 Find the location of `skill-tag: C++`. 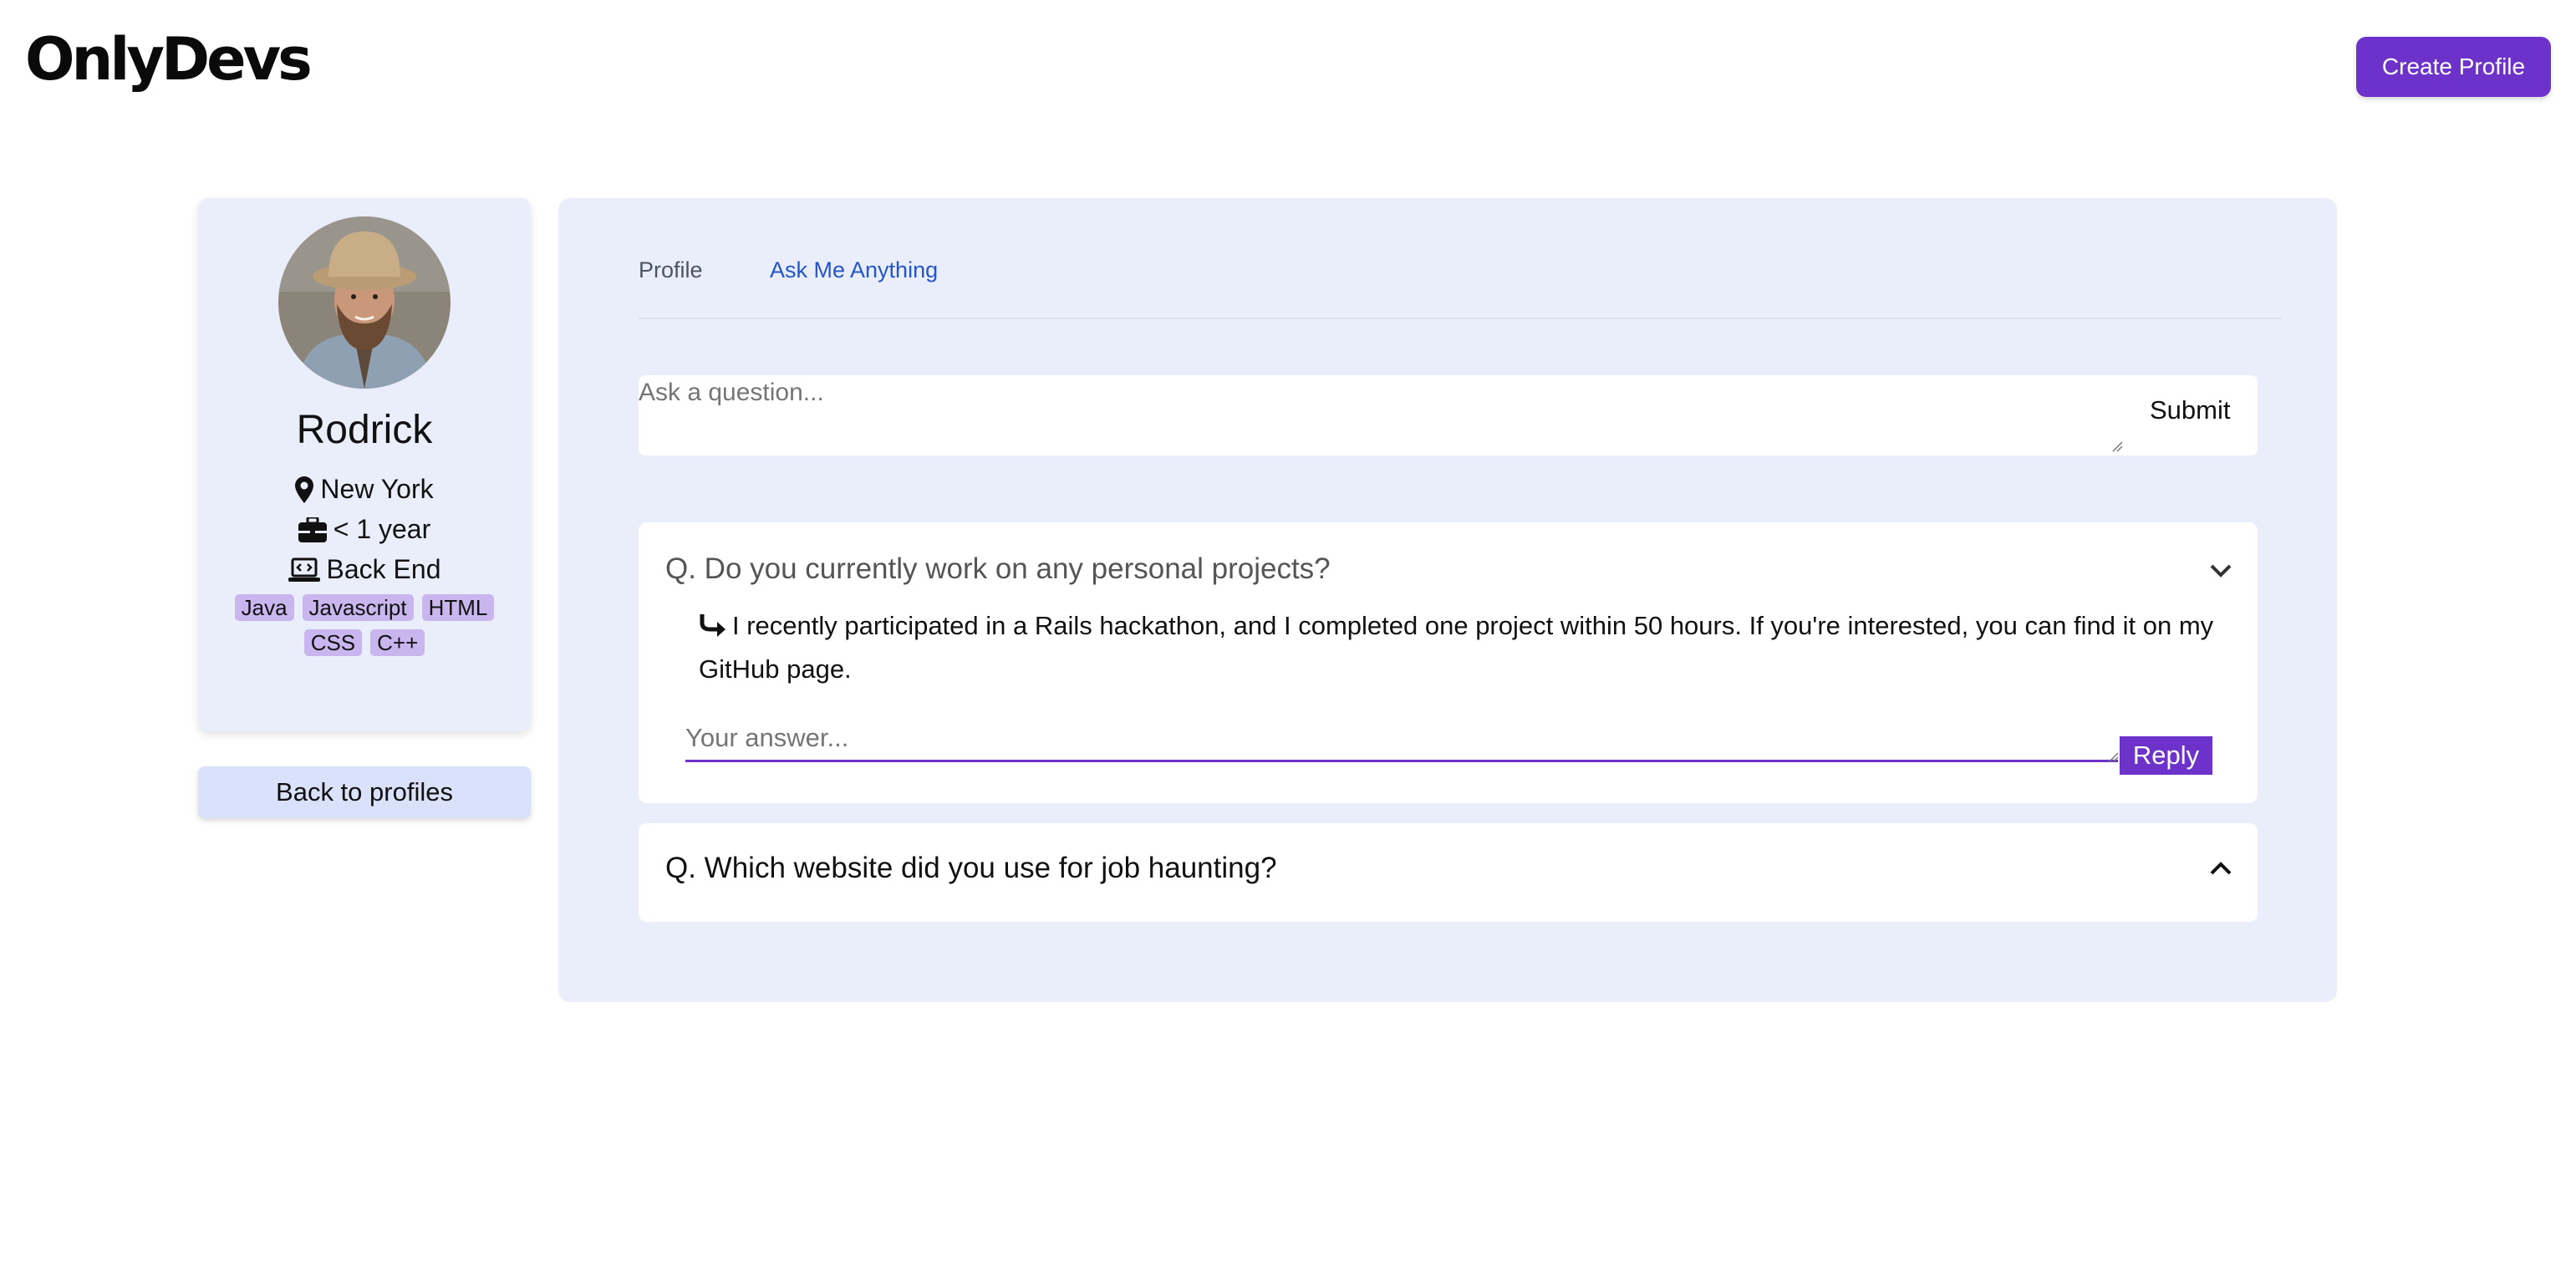

skill-tag: C++ is located at coordinates (397, 642).